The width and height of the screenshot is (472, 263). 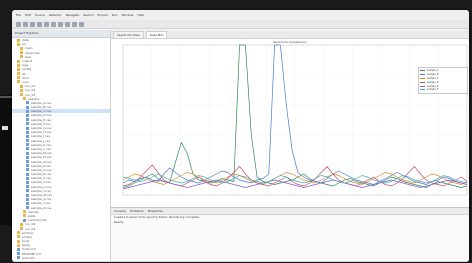 What do you see at coordinates (39, 24) in the screenshot?
I see `print-icon` at bounding box center [39, 24].